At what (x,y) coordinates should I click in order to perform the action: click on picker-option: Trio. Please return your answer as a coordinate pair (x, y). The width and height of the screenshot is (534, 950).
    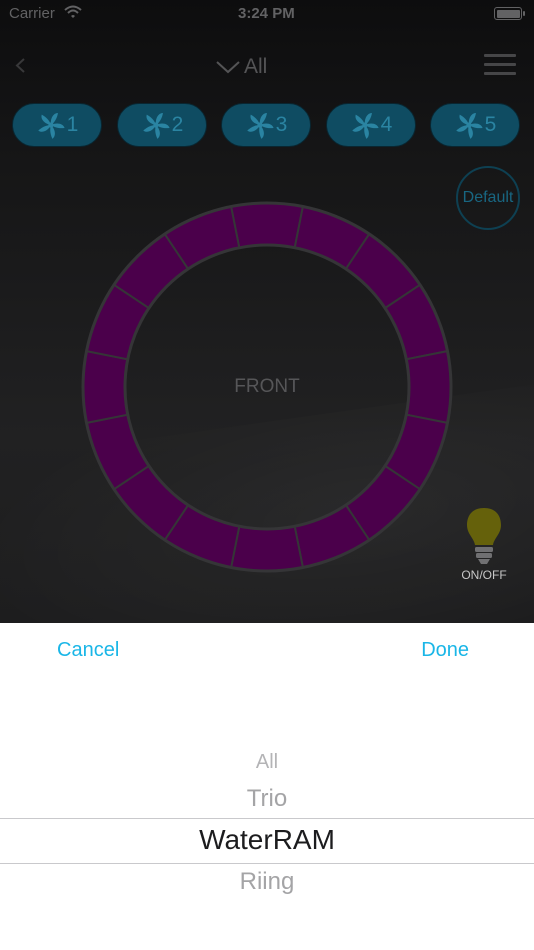
    Looking at the image, I should click on (267, 799).